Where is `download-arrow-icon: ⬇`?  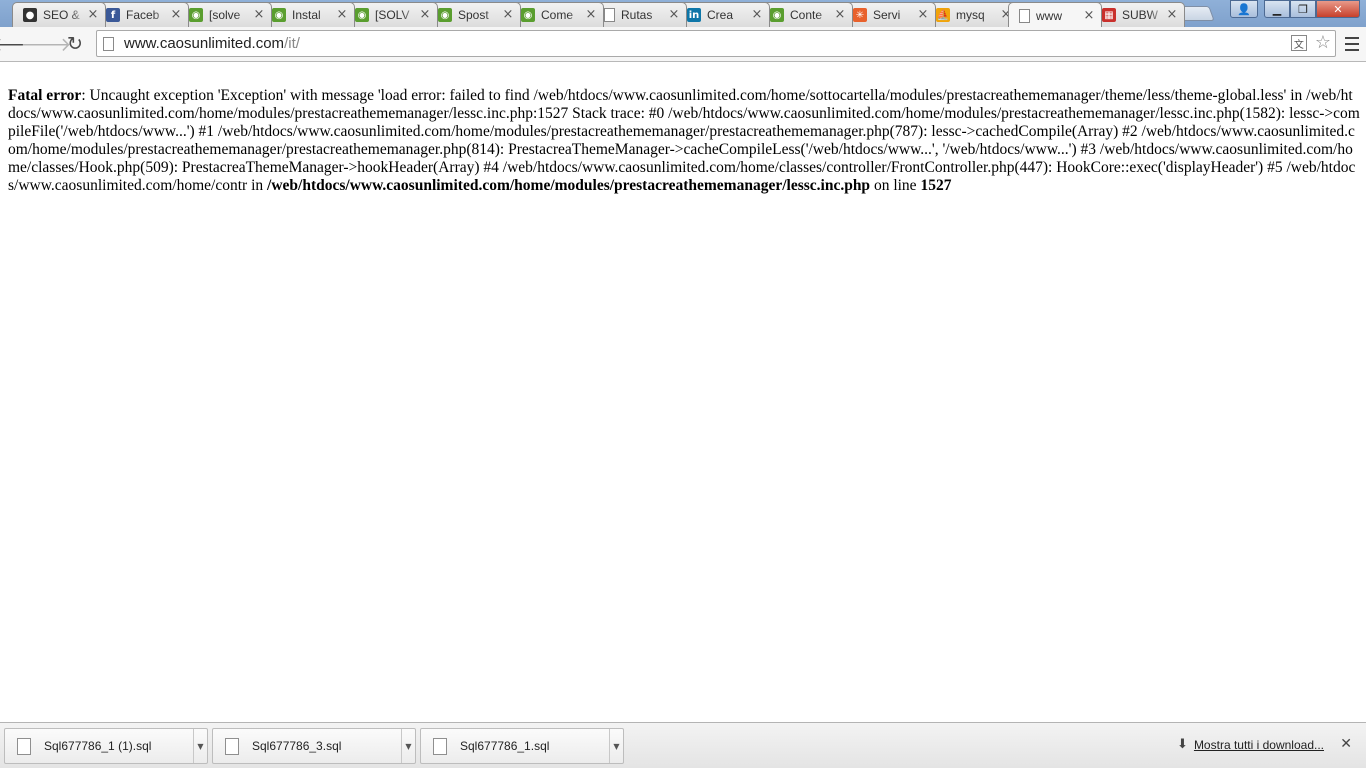 download-arrow-icon: ⬇ is located at coordinates (1182, 744).